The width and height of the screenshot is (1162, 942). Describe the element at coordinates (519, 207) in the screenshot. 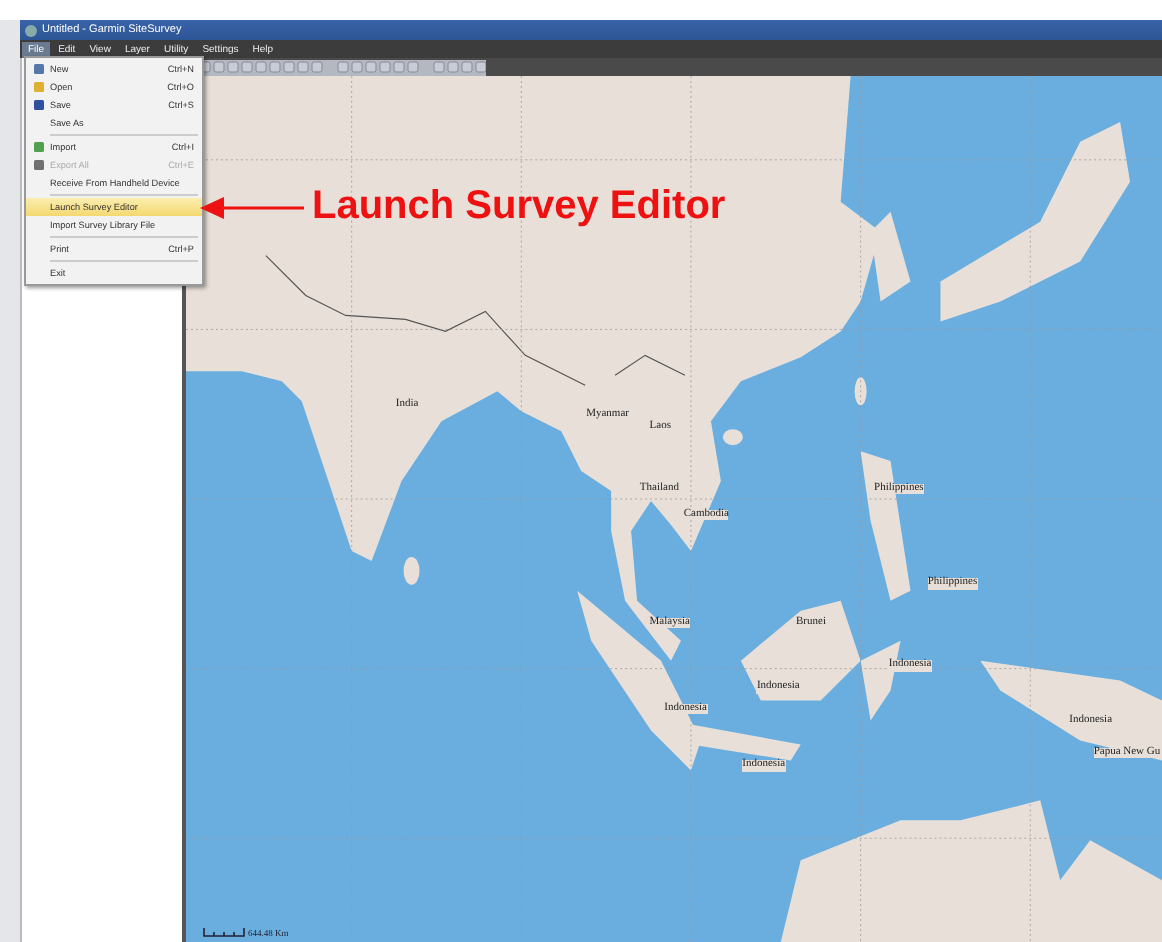

I see `callout-label: Launch Survey Editor` at that location.